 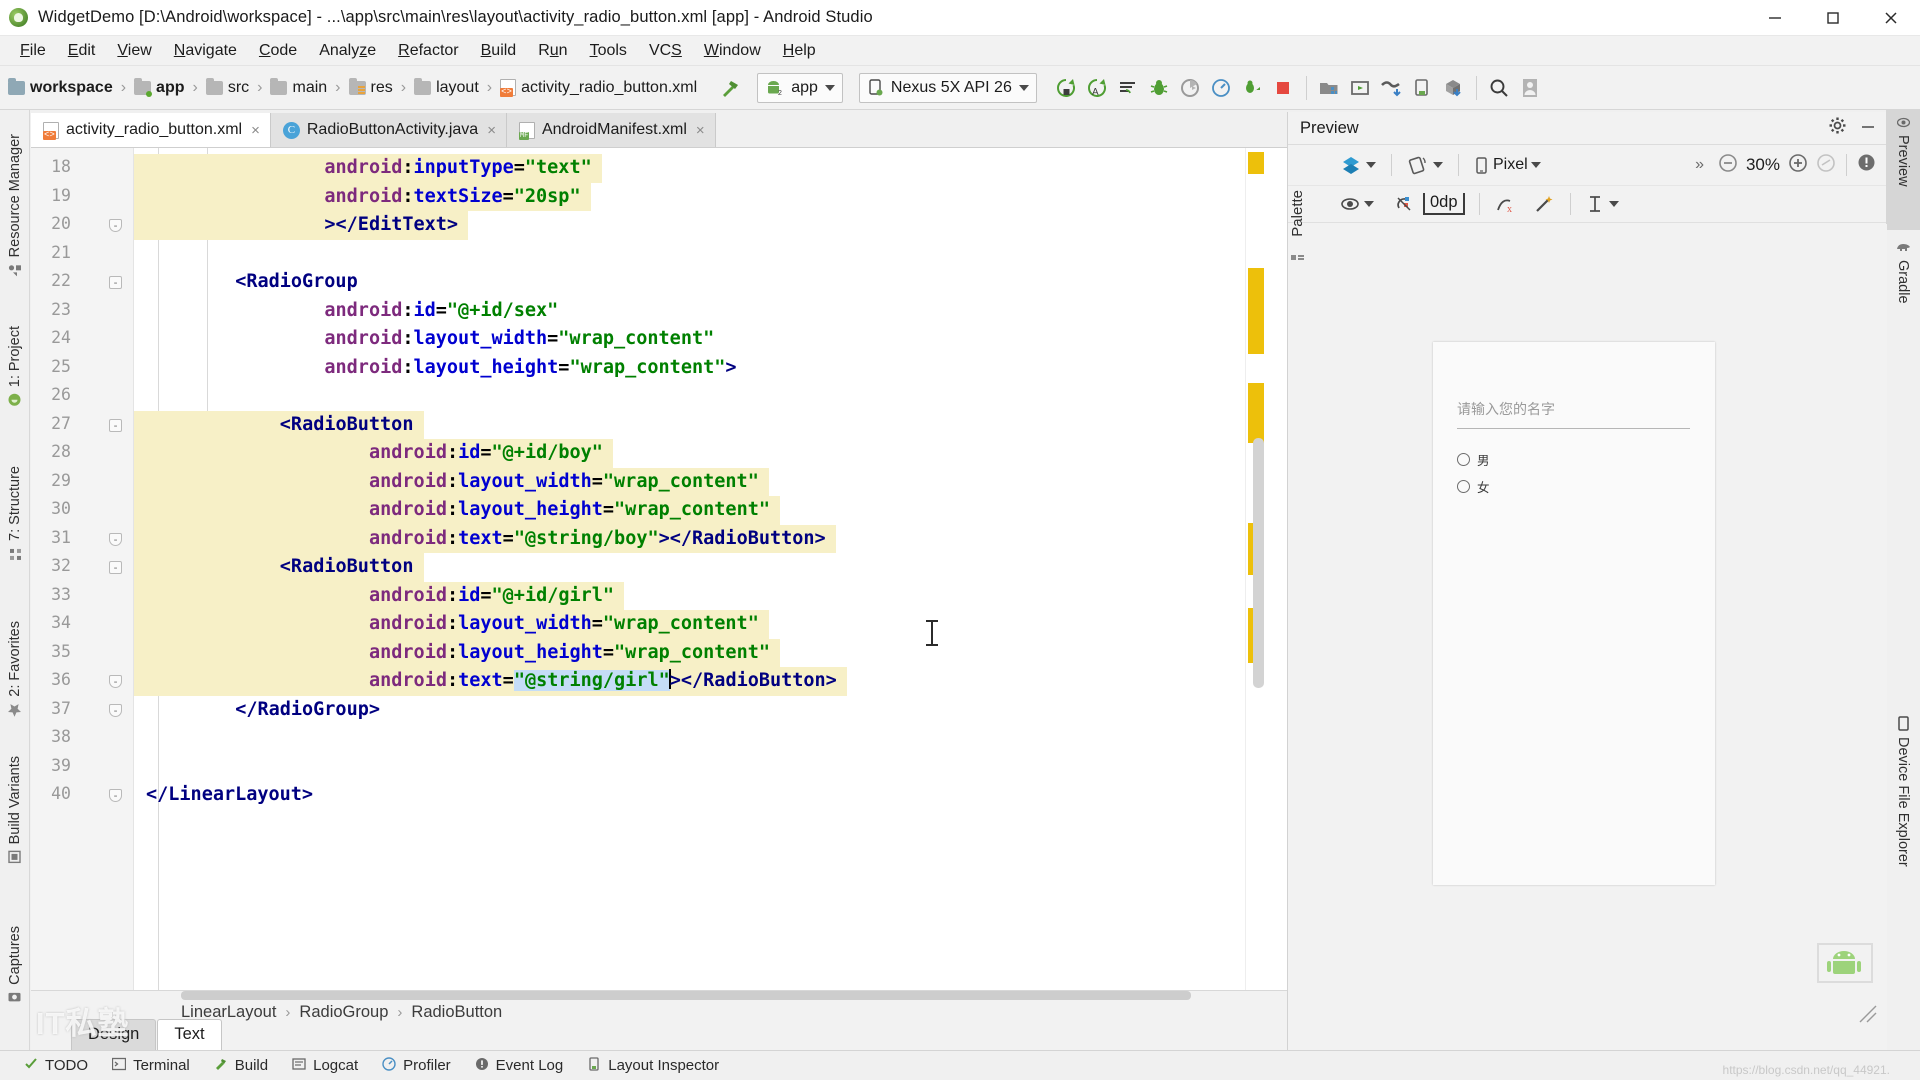 I want to click on sidebar-item-preview: Preview, so click(x=1903, y=170).